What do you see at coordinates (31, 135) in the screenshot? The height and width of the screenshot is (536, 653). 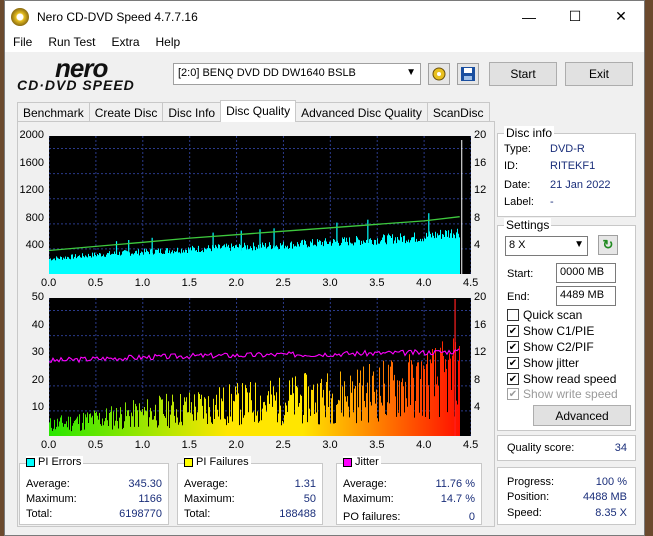 I see `y-left-tick-label: 2000` at bounding box center [31, 135].